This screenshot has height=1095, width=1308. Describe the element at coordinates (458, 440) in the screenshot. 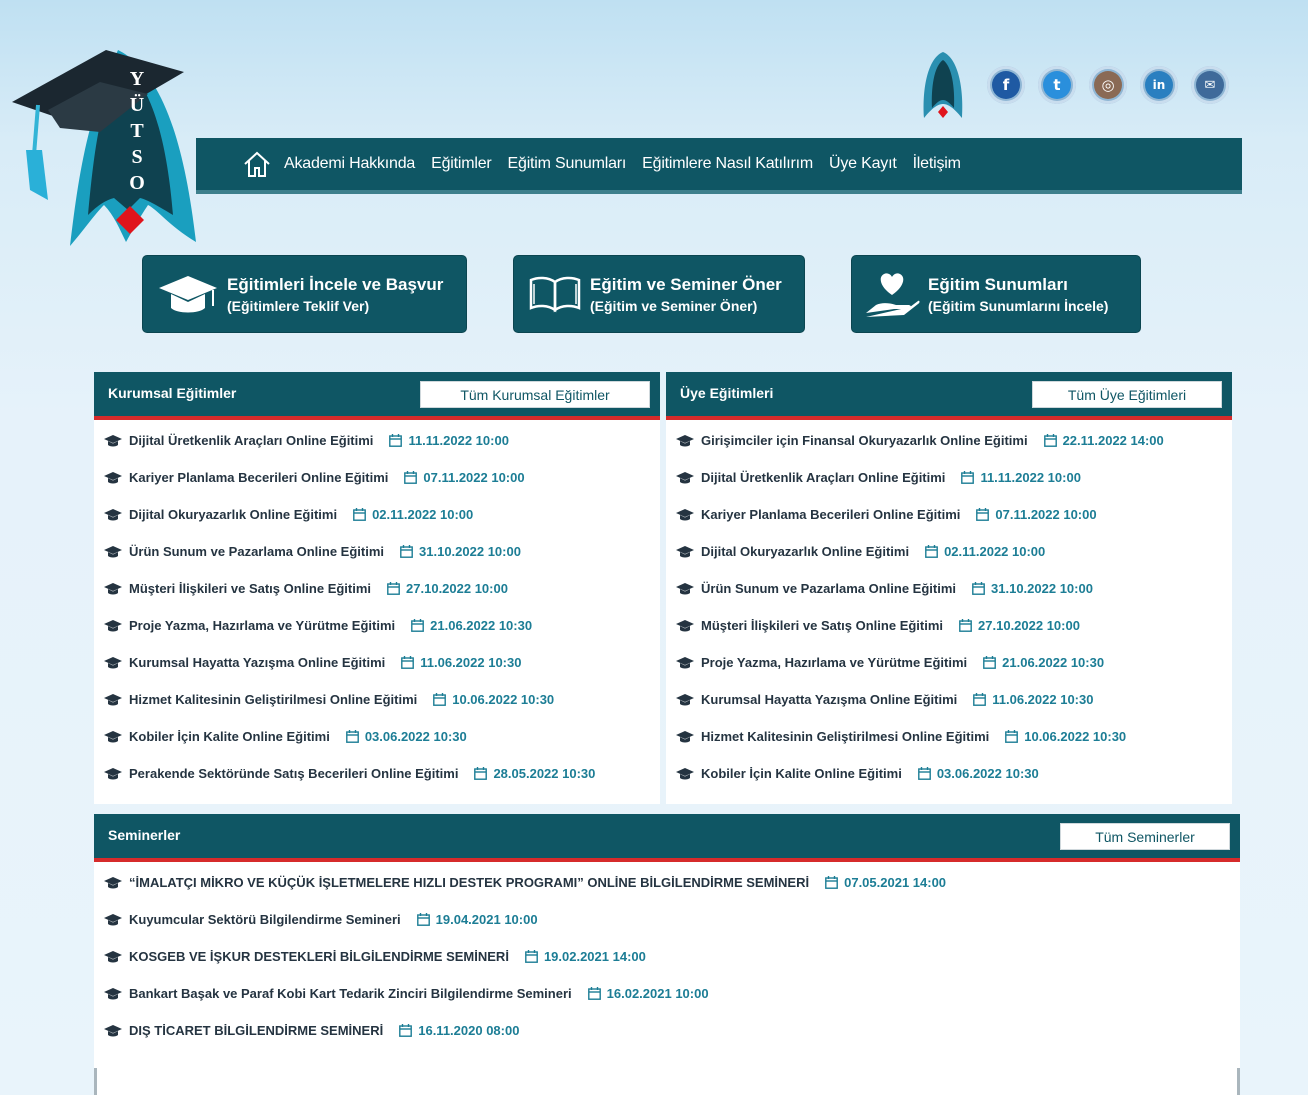

I see `event-date: 11.11.2022 10:00` at that location.